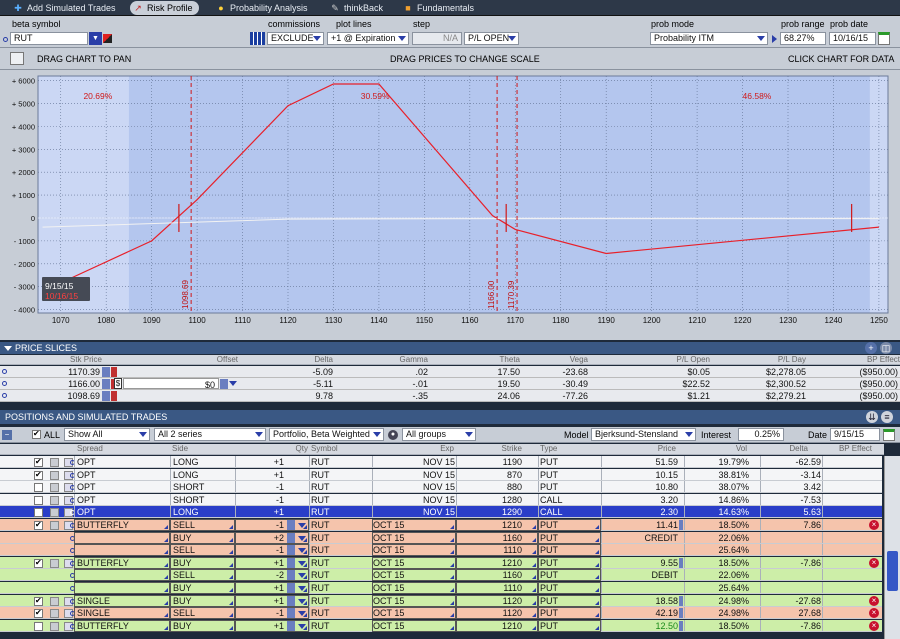 Image resolution: width=900 pixels, height=639 pixels. I want to click on collapse-all-icon: ⇊, so click(872, 417).